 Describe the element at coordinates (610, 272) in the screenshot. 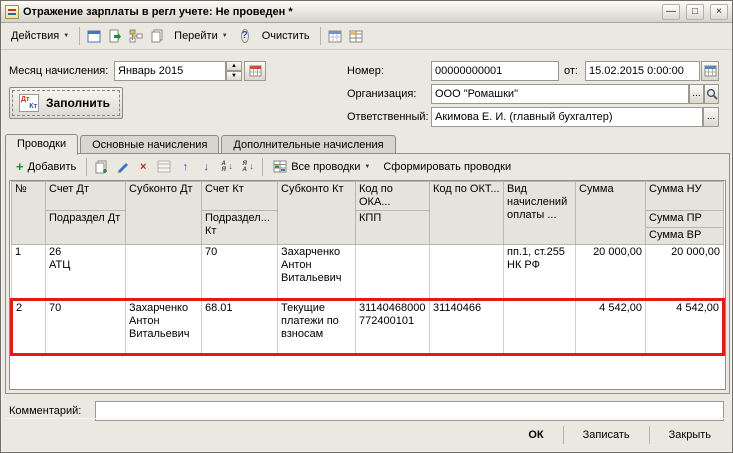

I see `cell-amount: 20 000,00` at that location.